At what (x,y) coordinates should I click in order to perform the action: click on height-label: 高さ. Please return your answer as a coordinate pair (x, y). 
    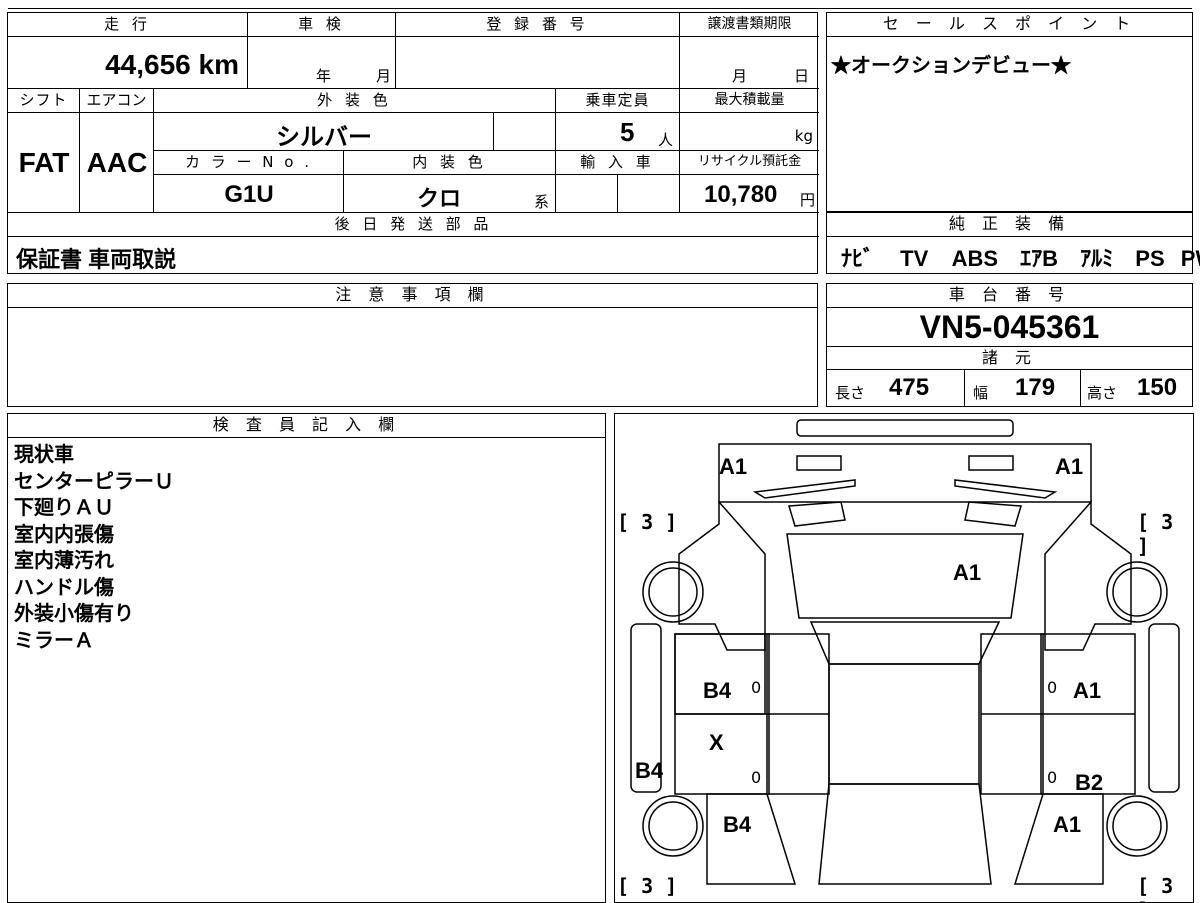
    Looking at the image, I should click on (1102, 393).